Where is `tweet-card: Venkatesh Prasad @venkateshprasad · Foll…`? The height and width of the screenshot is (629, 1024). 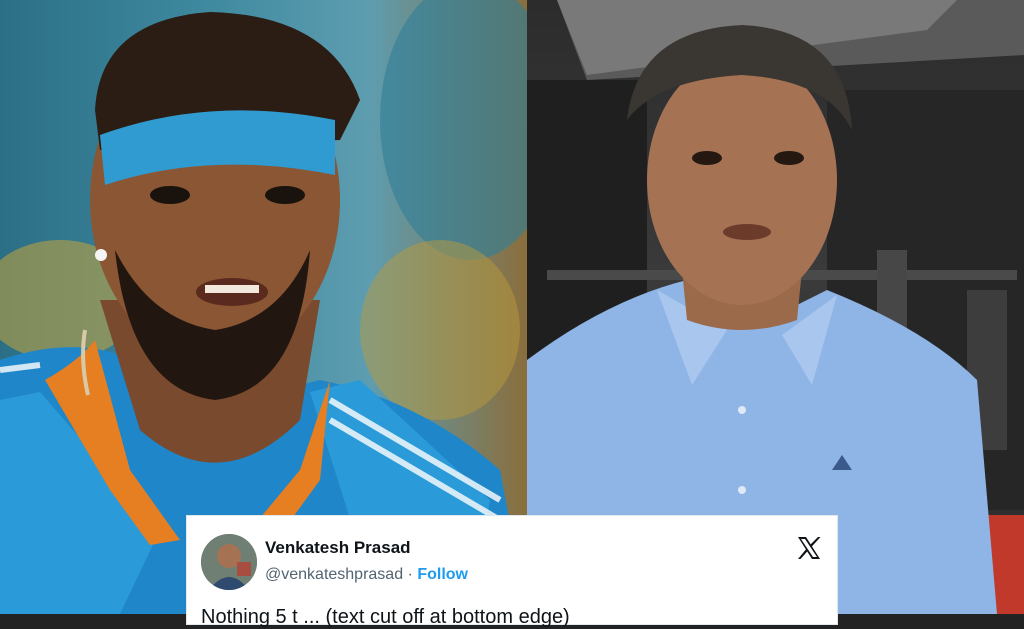 tweet-card: Venkatesh Prasad @venkateshprasad · Foll… is located at coordinates (512, 571).